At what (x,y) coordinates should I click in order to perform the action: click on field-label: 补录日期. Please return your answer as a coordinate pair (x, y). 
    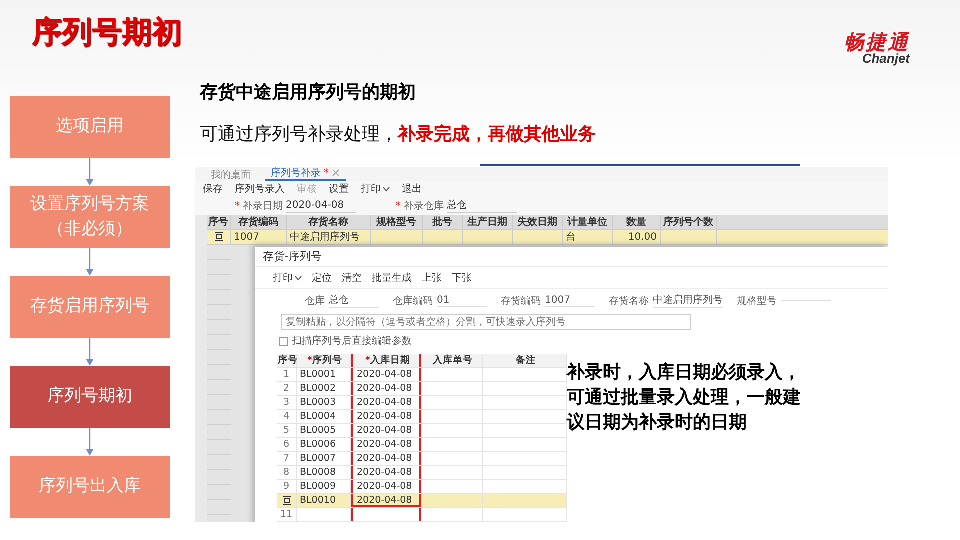
    Looking at the image, I should click on (263, 206).